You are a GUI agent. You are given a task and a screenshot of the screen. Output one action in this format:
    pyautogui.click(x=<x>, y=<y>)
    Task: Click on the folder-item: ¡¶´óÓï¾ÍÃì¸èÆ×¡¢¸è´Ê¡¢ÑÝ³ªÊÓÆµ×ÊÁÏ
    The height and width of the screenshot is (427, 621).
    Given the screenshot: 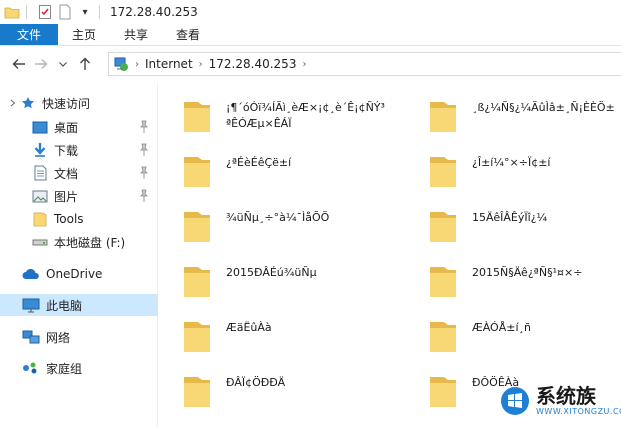 What is the action you would take?
    pyautogui.click(x=284, y=117)
    